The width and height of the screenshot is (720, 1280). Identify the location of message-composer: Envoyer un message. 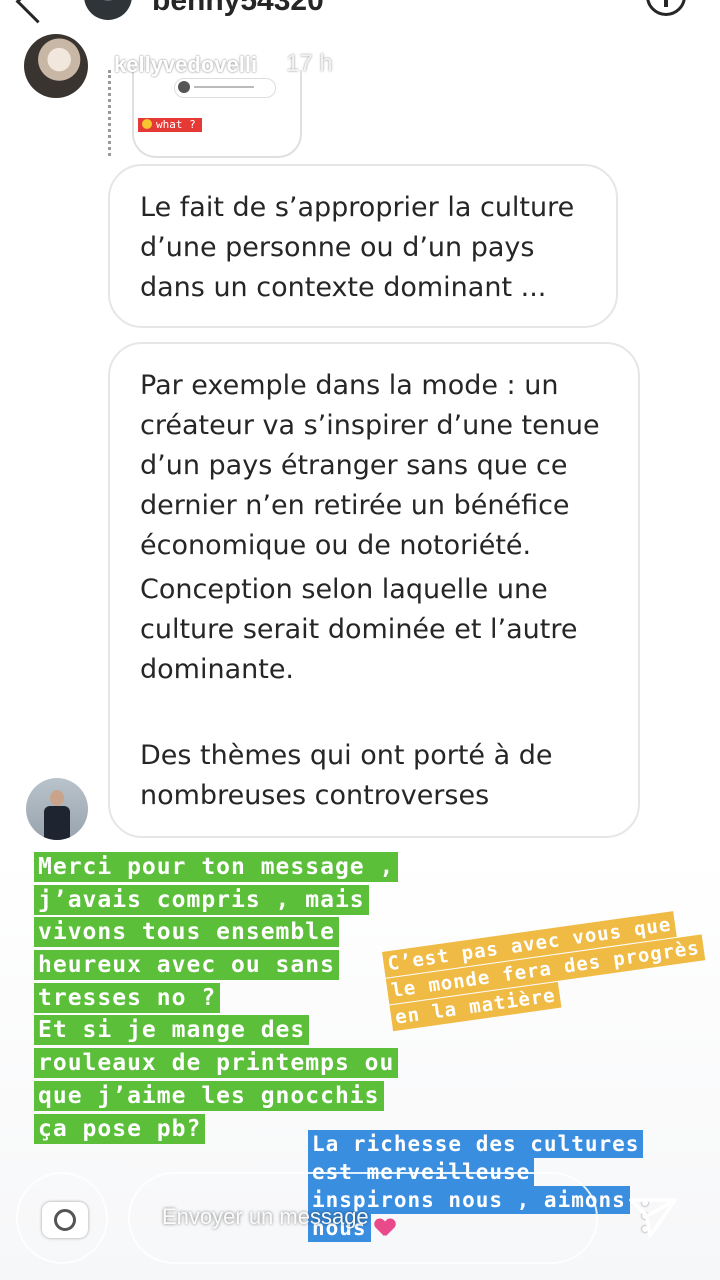
(360, 1218).